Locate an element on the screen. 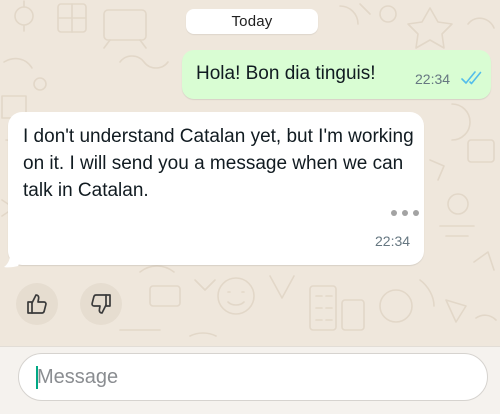  text-caret is located at coordinates (37, 377).